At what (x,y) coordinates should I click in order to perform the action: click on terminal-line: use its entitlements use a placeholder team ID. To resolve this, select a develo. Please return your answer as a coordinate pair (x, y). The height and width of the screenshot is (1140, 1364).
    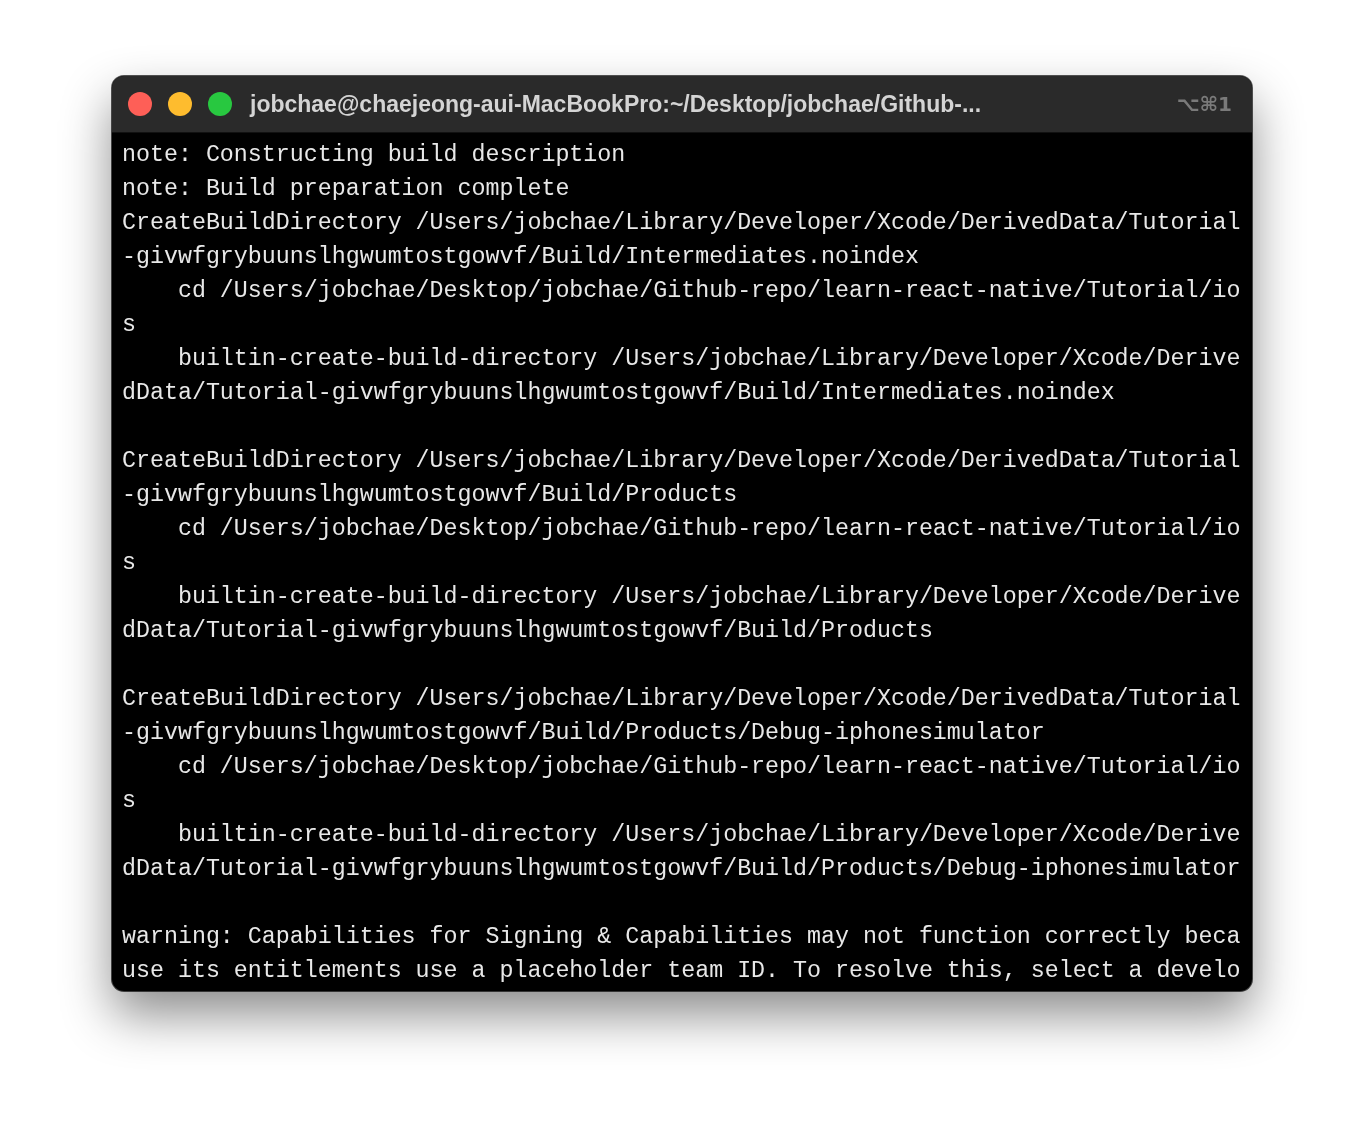
    Looking at the image, I should click on (681, 971).